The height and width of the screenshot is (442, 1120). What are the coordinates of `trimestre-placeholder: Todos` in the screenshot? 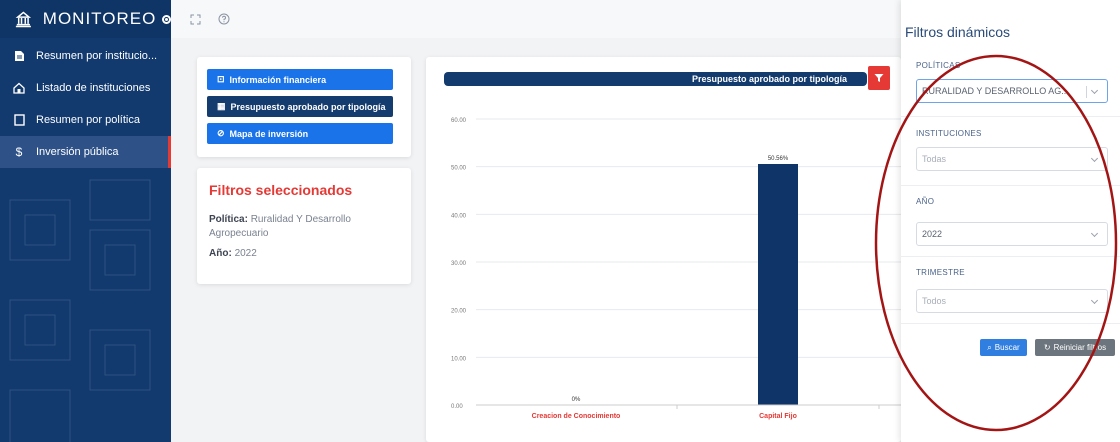 It's located at (934, 301).